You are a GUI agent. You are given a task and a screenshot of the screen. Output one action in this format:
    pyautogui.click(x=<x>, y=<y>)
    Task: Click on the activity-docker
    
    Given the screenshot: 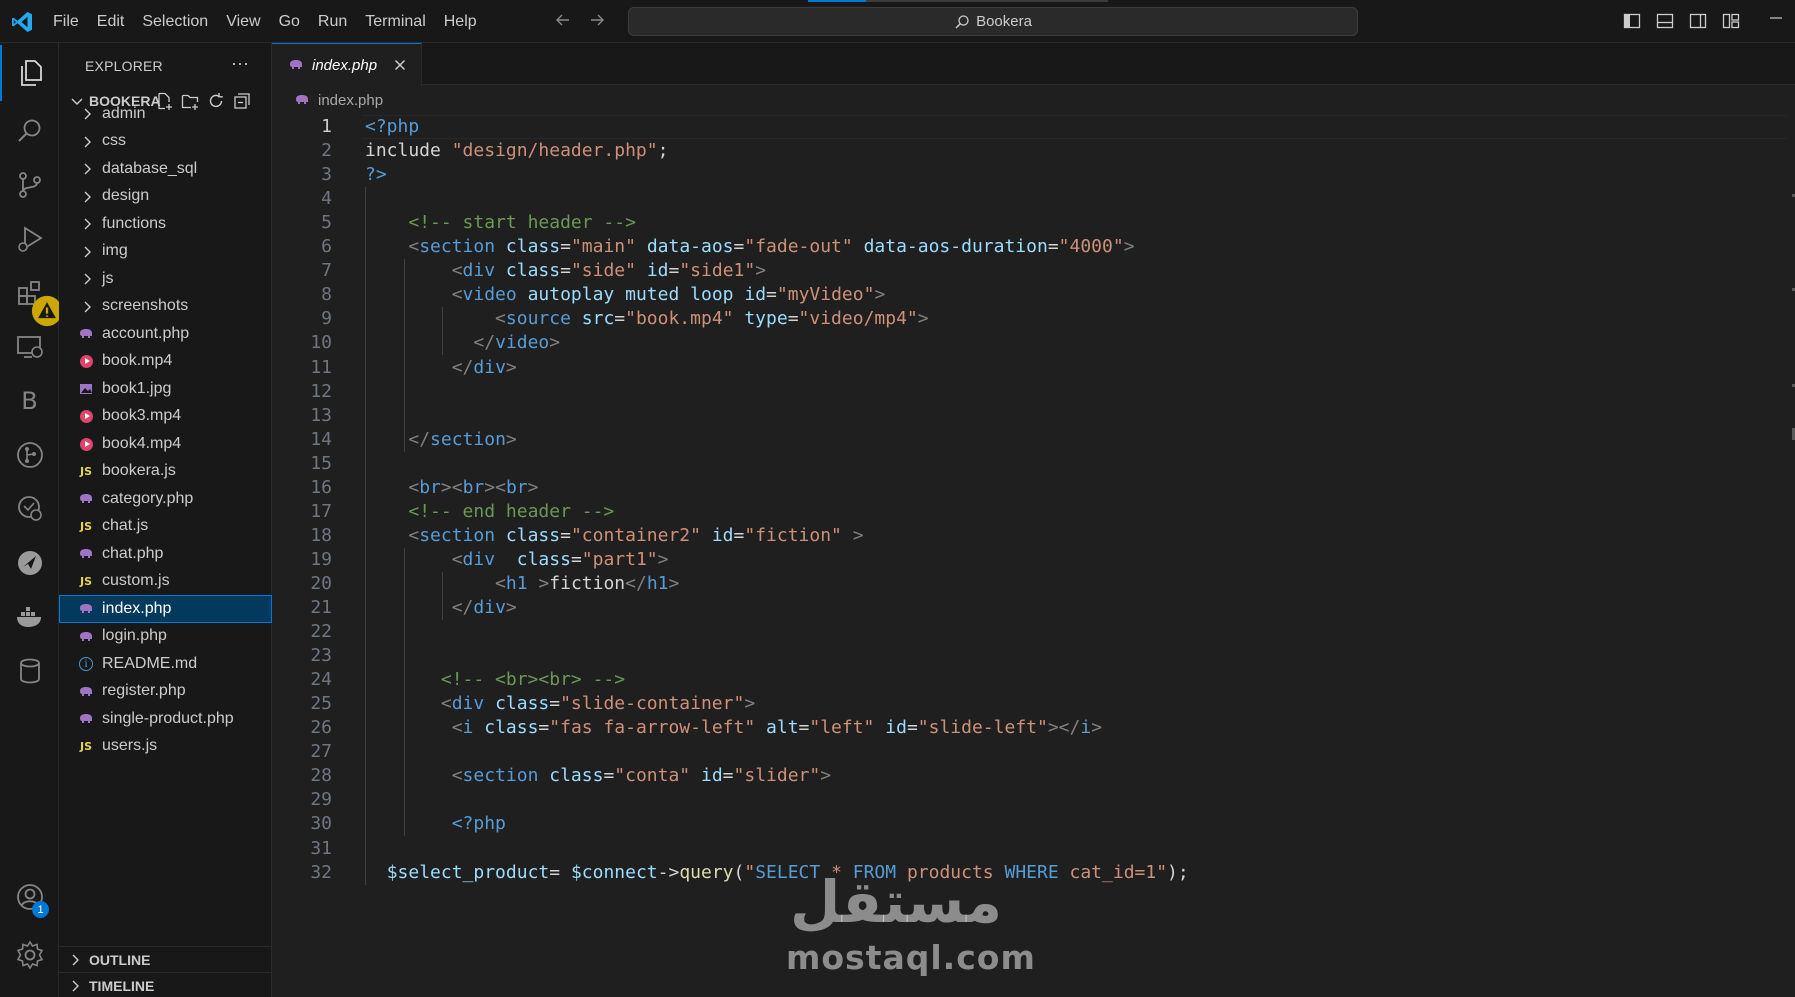 What is the action you would take?
    pyautogui.click(x=29, y=617)
    